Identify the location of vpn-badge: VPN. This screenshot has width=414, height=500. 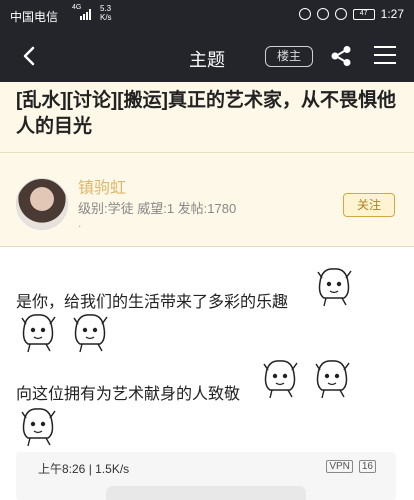
(339, 466).